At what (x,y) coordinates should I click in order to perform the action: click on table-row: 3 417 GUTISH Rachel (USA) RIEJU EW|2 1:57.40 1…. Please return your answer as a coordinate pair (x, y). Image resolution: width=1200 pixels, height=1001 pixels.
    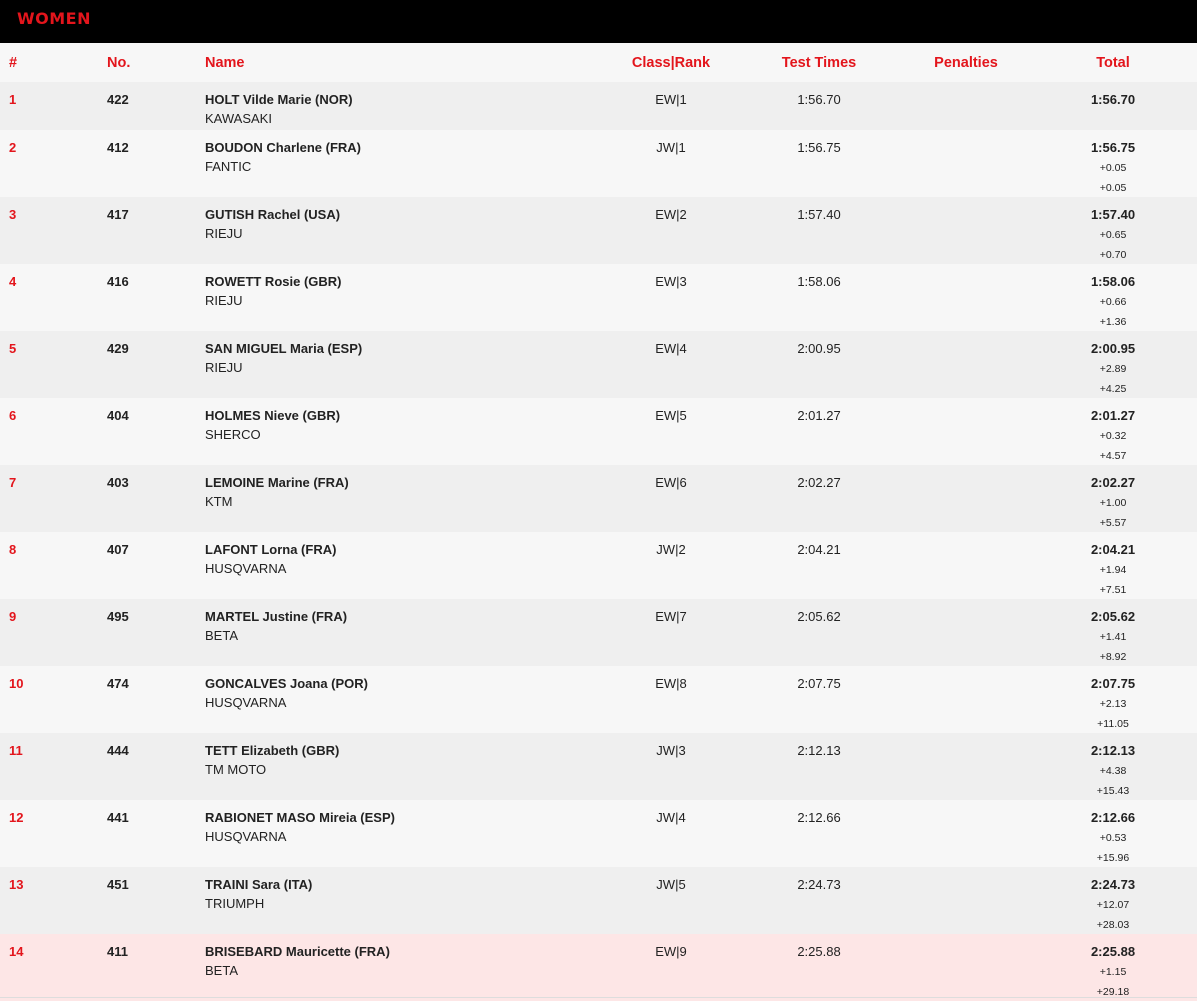
    Looking at the image, I should click on (598, 230).